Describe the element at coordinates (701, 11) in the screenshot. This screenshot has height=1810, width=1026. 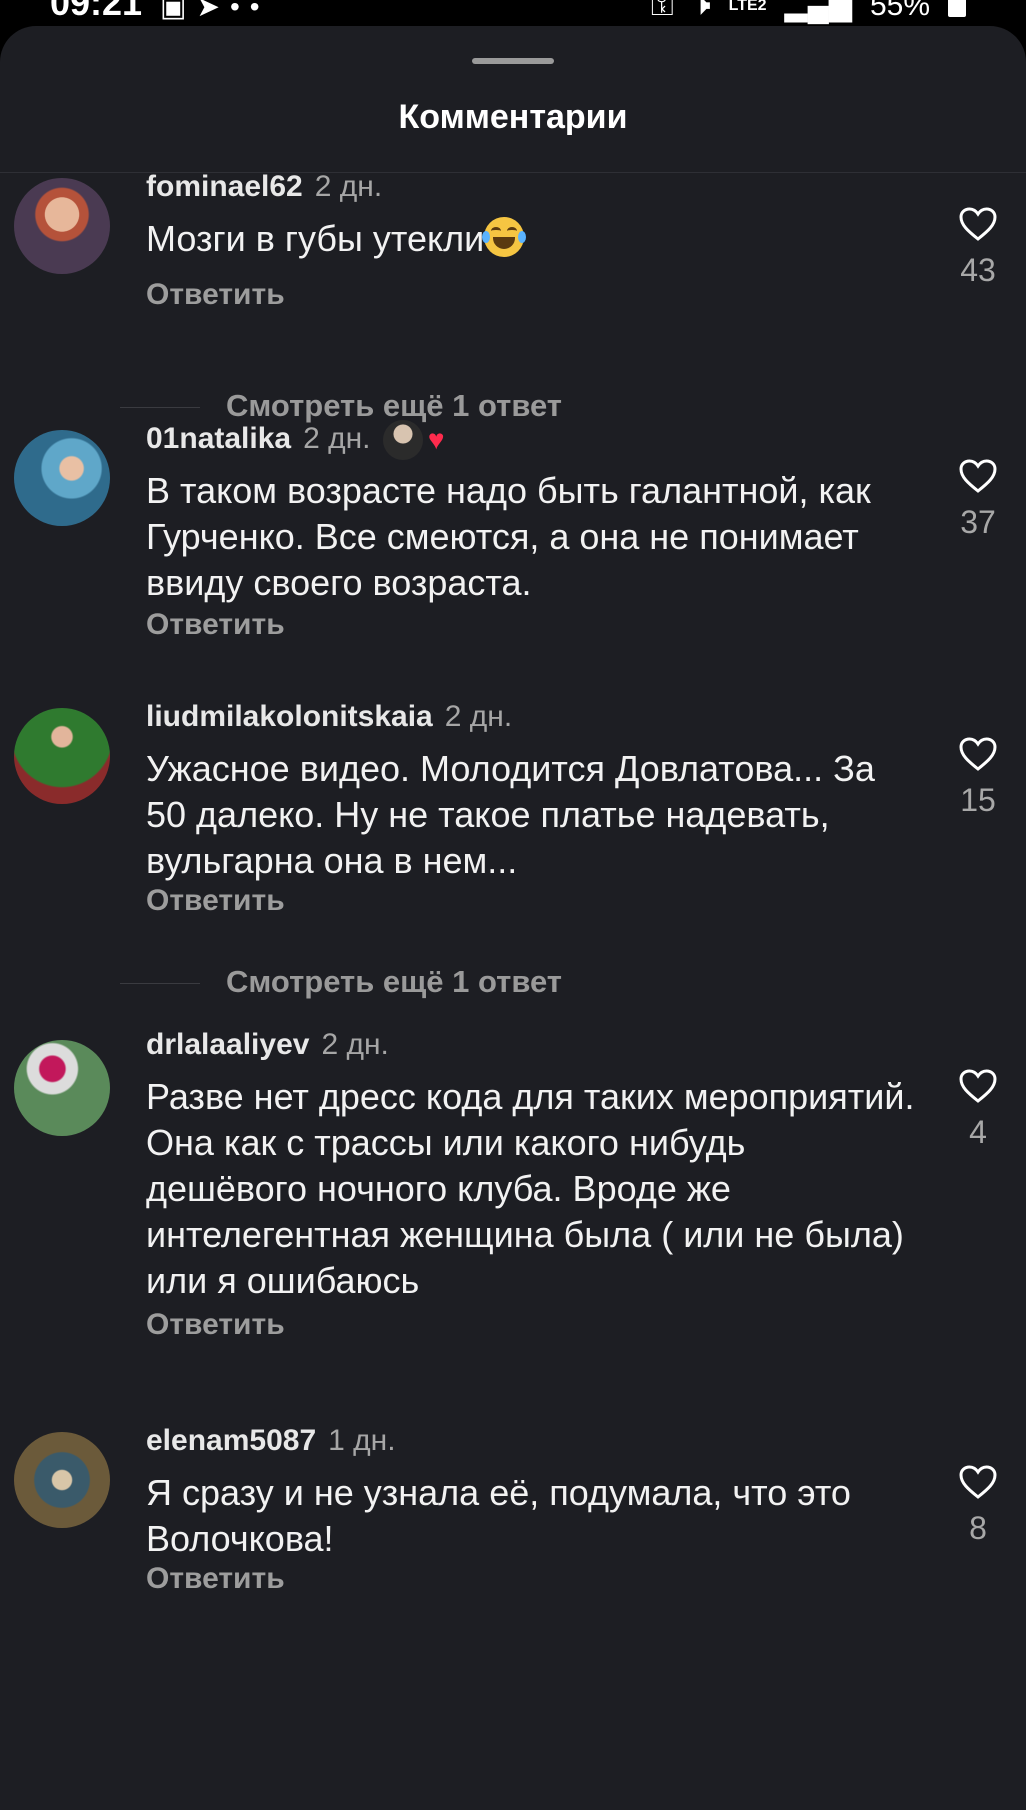
I see `mute-icon: 🕨` at that location.